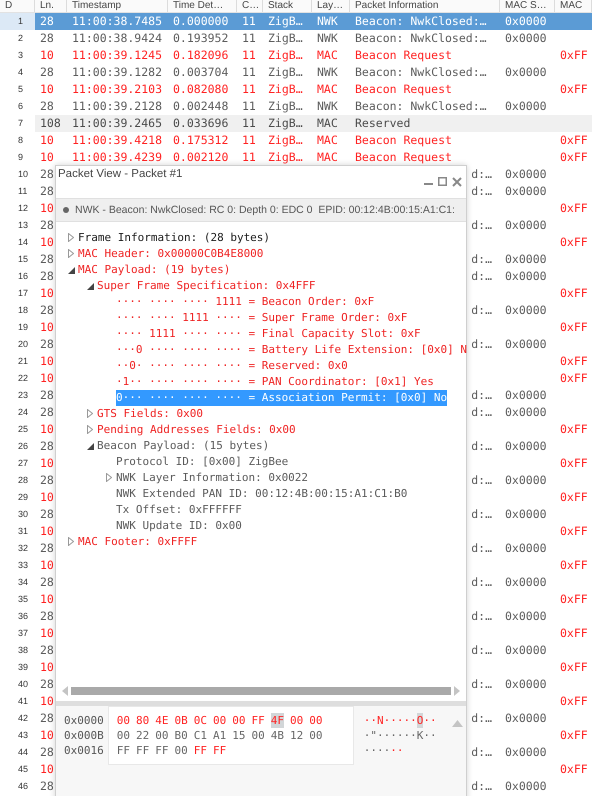  I want to click on table-cell: 11:00:39.2128, so click(117, 106).